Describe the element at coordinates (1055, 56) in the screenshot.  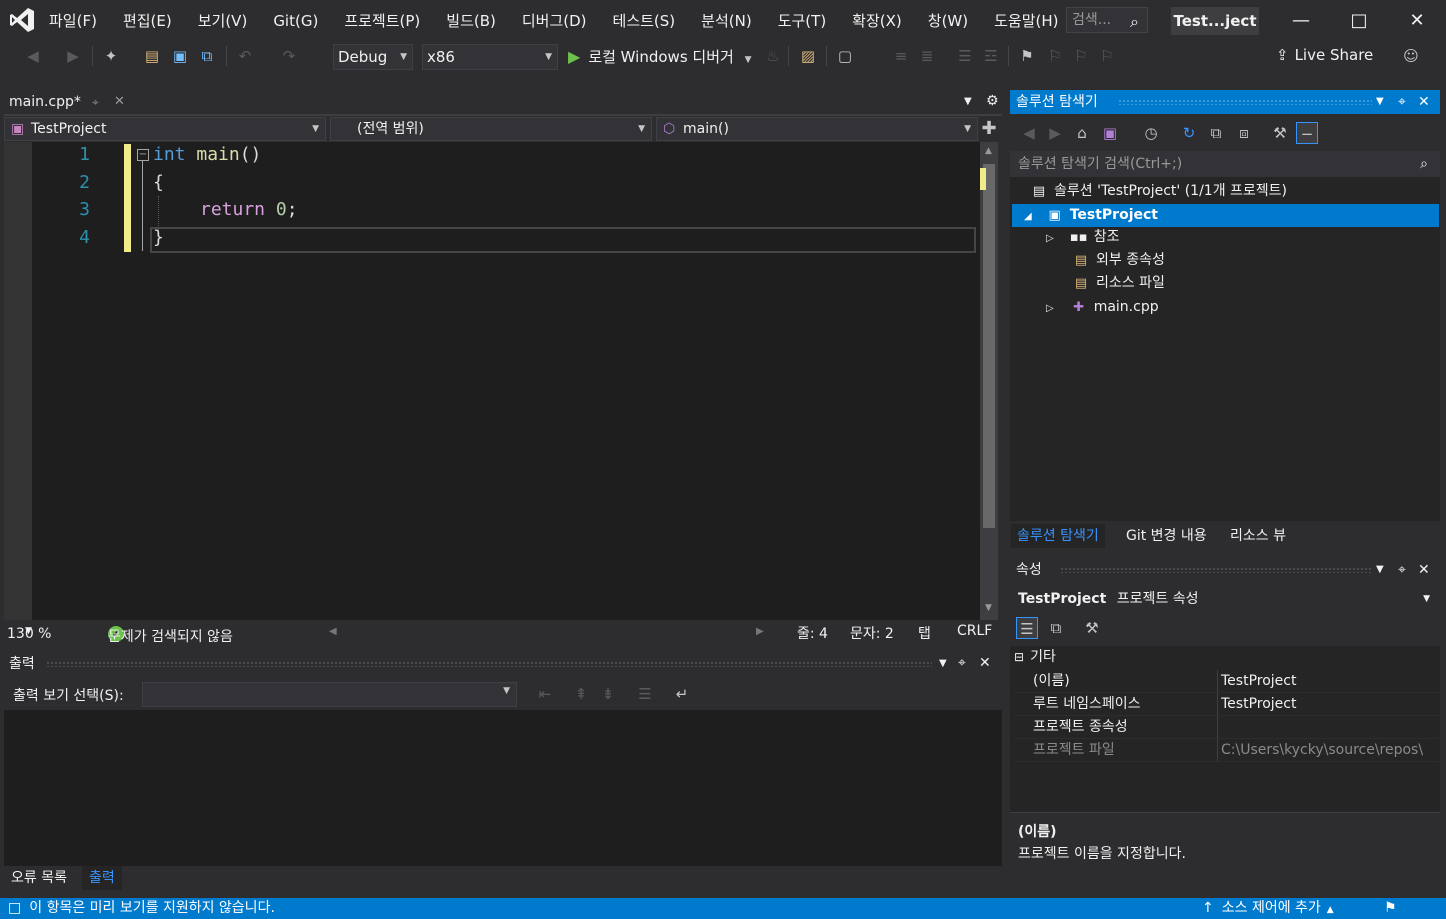
I see `prev-bookmark-icon: ⚐` at that location.